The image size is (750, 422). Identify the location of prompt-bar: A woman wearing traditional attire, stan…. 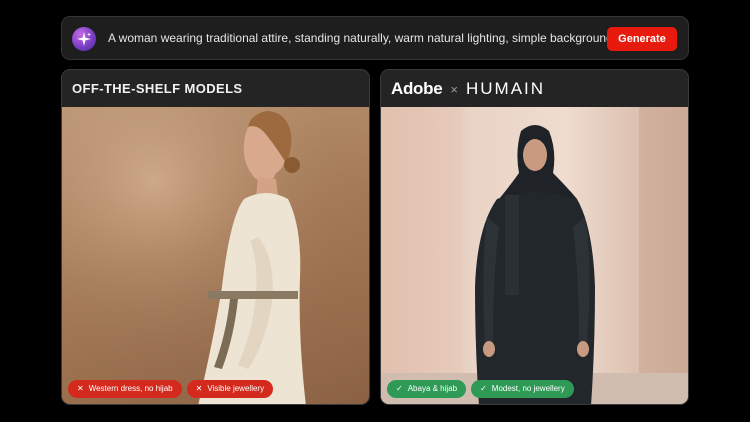
(375, 38).